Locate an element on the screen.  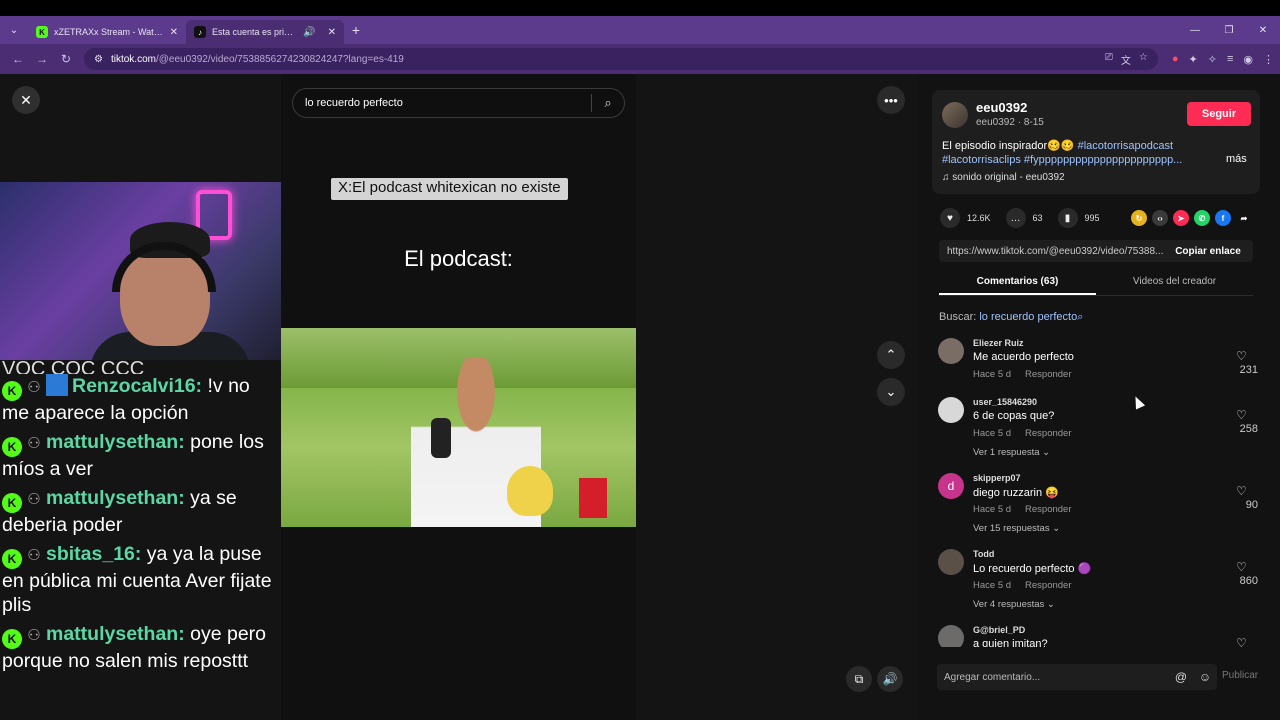
more-button: más is located at coordinates (1236, 159).